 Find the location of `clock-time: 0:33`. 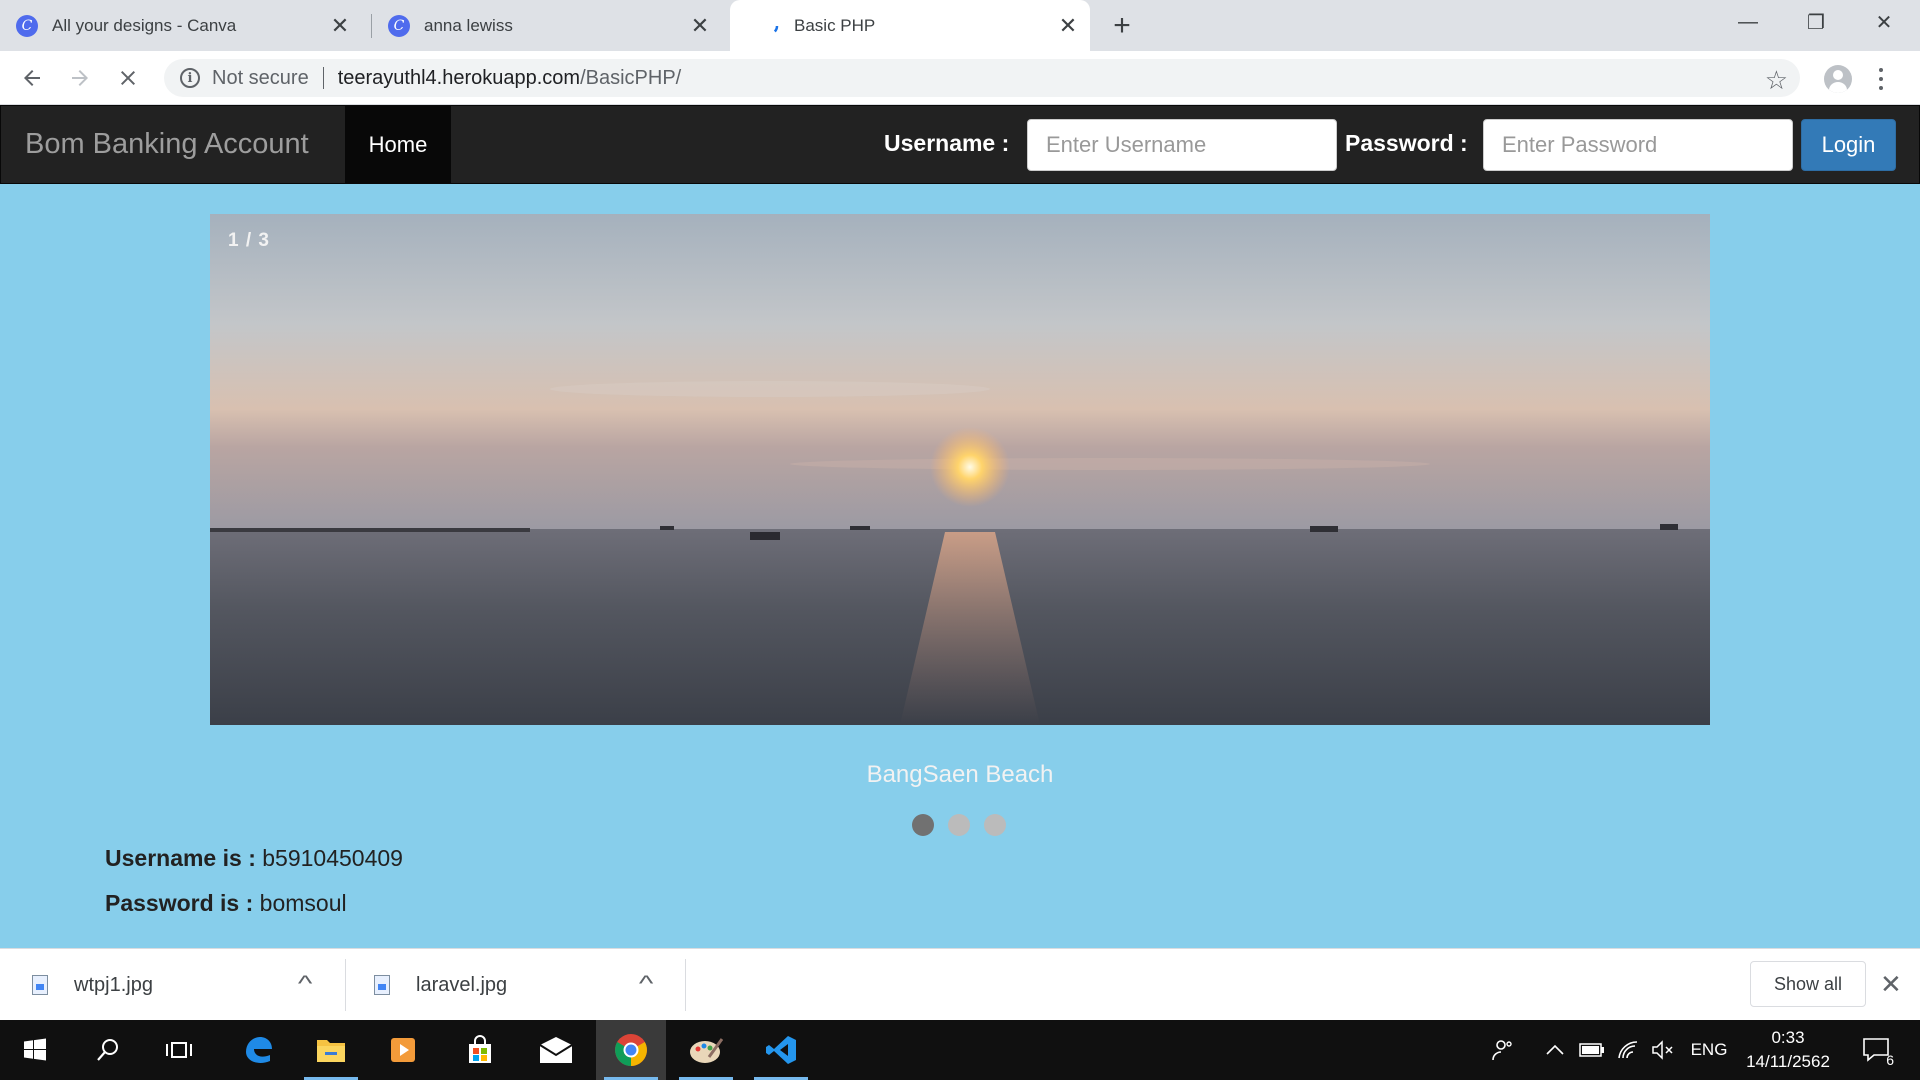

clock-time: 0:33 is located at coordinates (1788, 1037).